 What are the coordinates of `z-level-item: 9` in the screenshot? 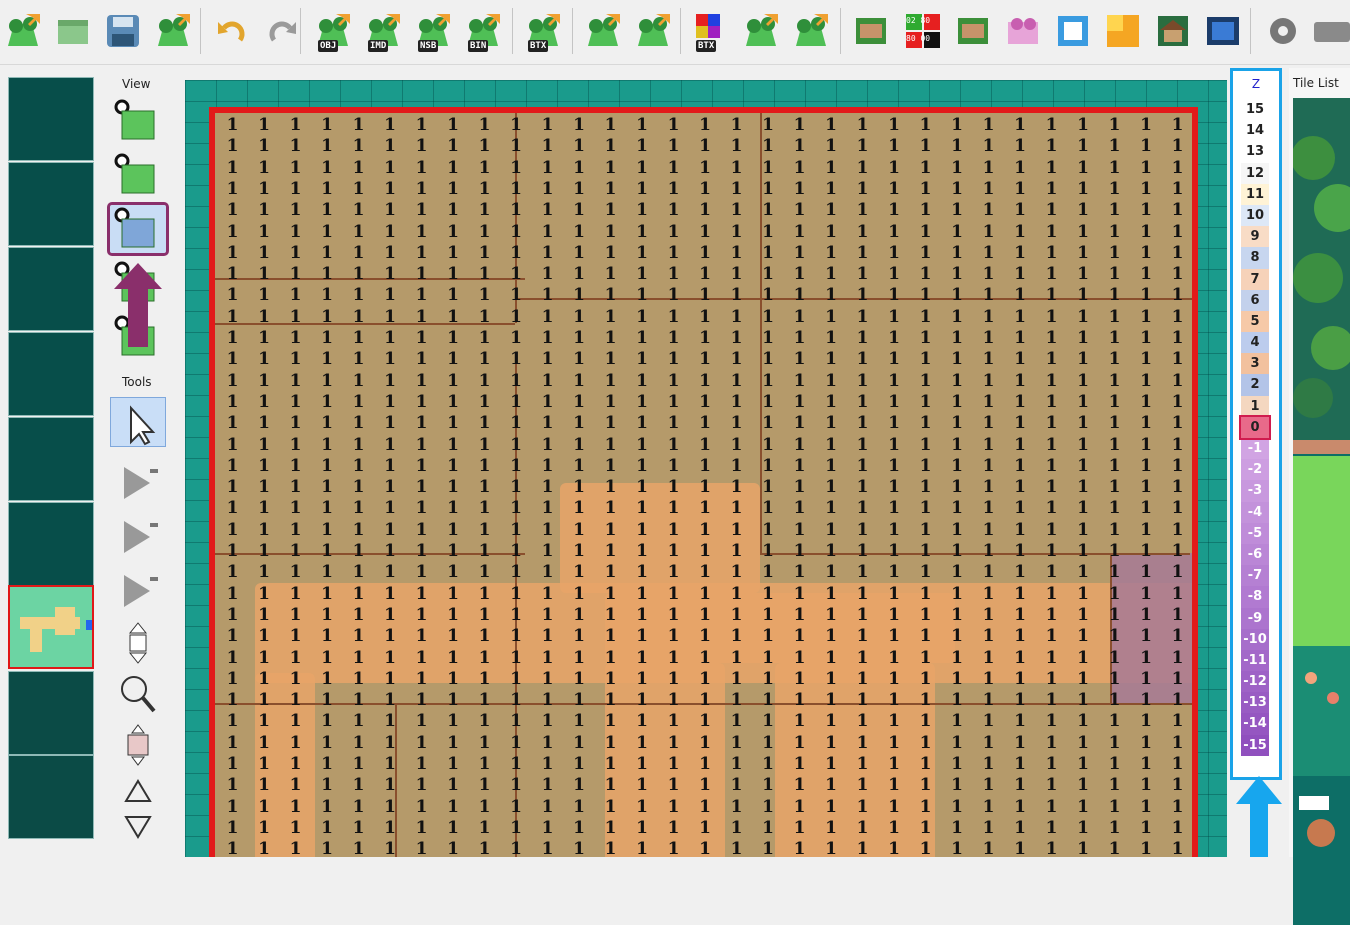 It's located at (1255, 237).